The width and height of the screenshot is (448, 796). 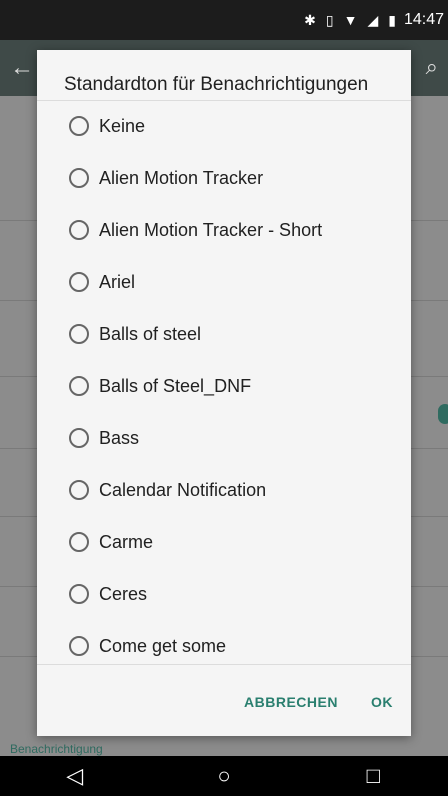 I want to click on option-label: Balls of Steel_DNF, so click(x=175, y=385).